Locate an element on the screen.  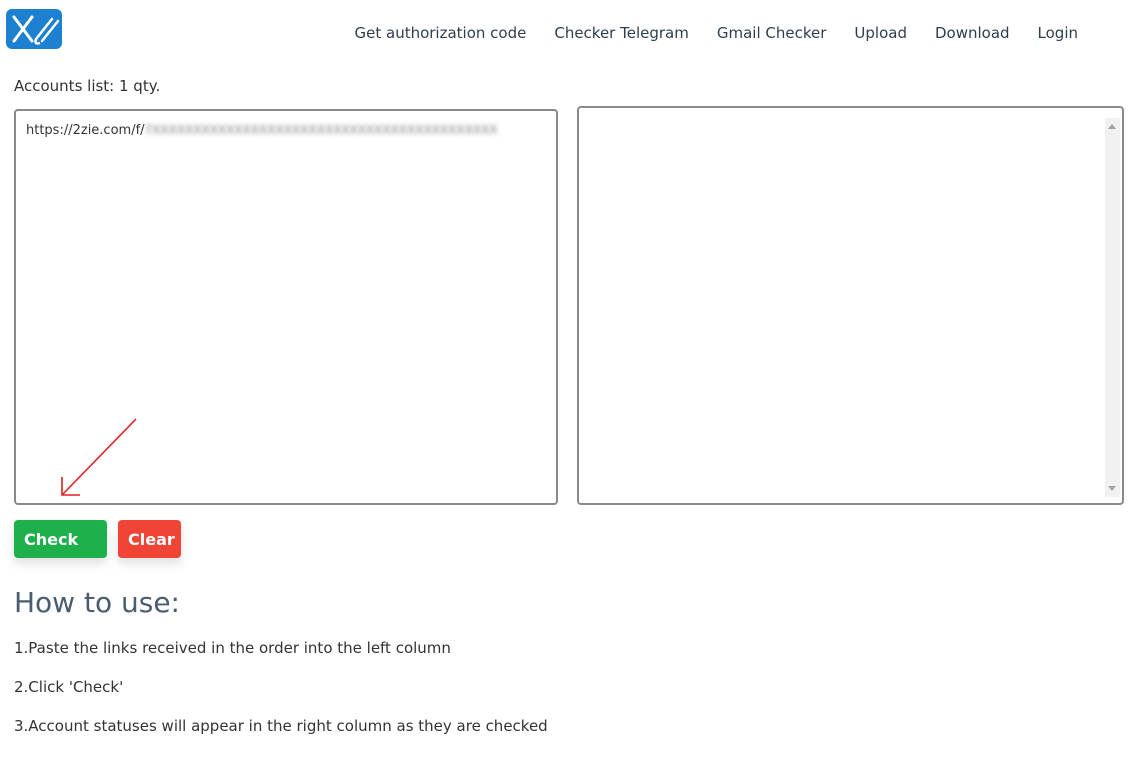
red-arrow-annotation is located at coordinates (99, 457).